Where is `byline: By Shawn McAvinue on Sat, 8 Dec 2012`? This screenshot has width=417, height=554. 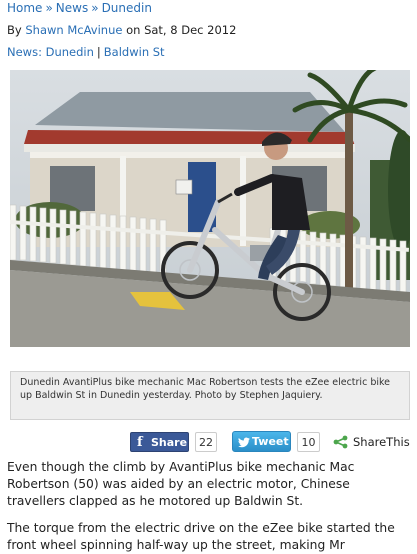 byline: By Shawn McAvinue on Sat, 8 Dec 2012 is located at coordinates (121, 30).